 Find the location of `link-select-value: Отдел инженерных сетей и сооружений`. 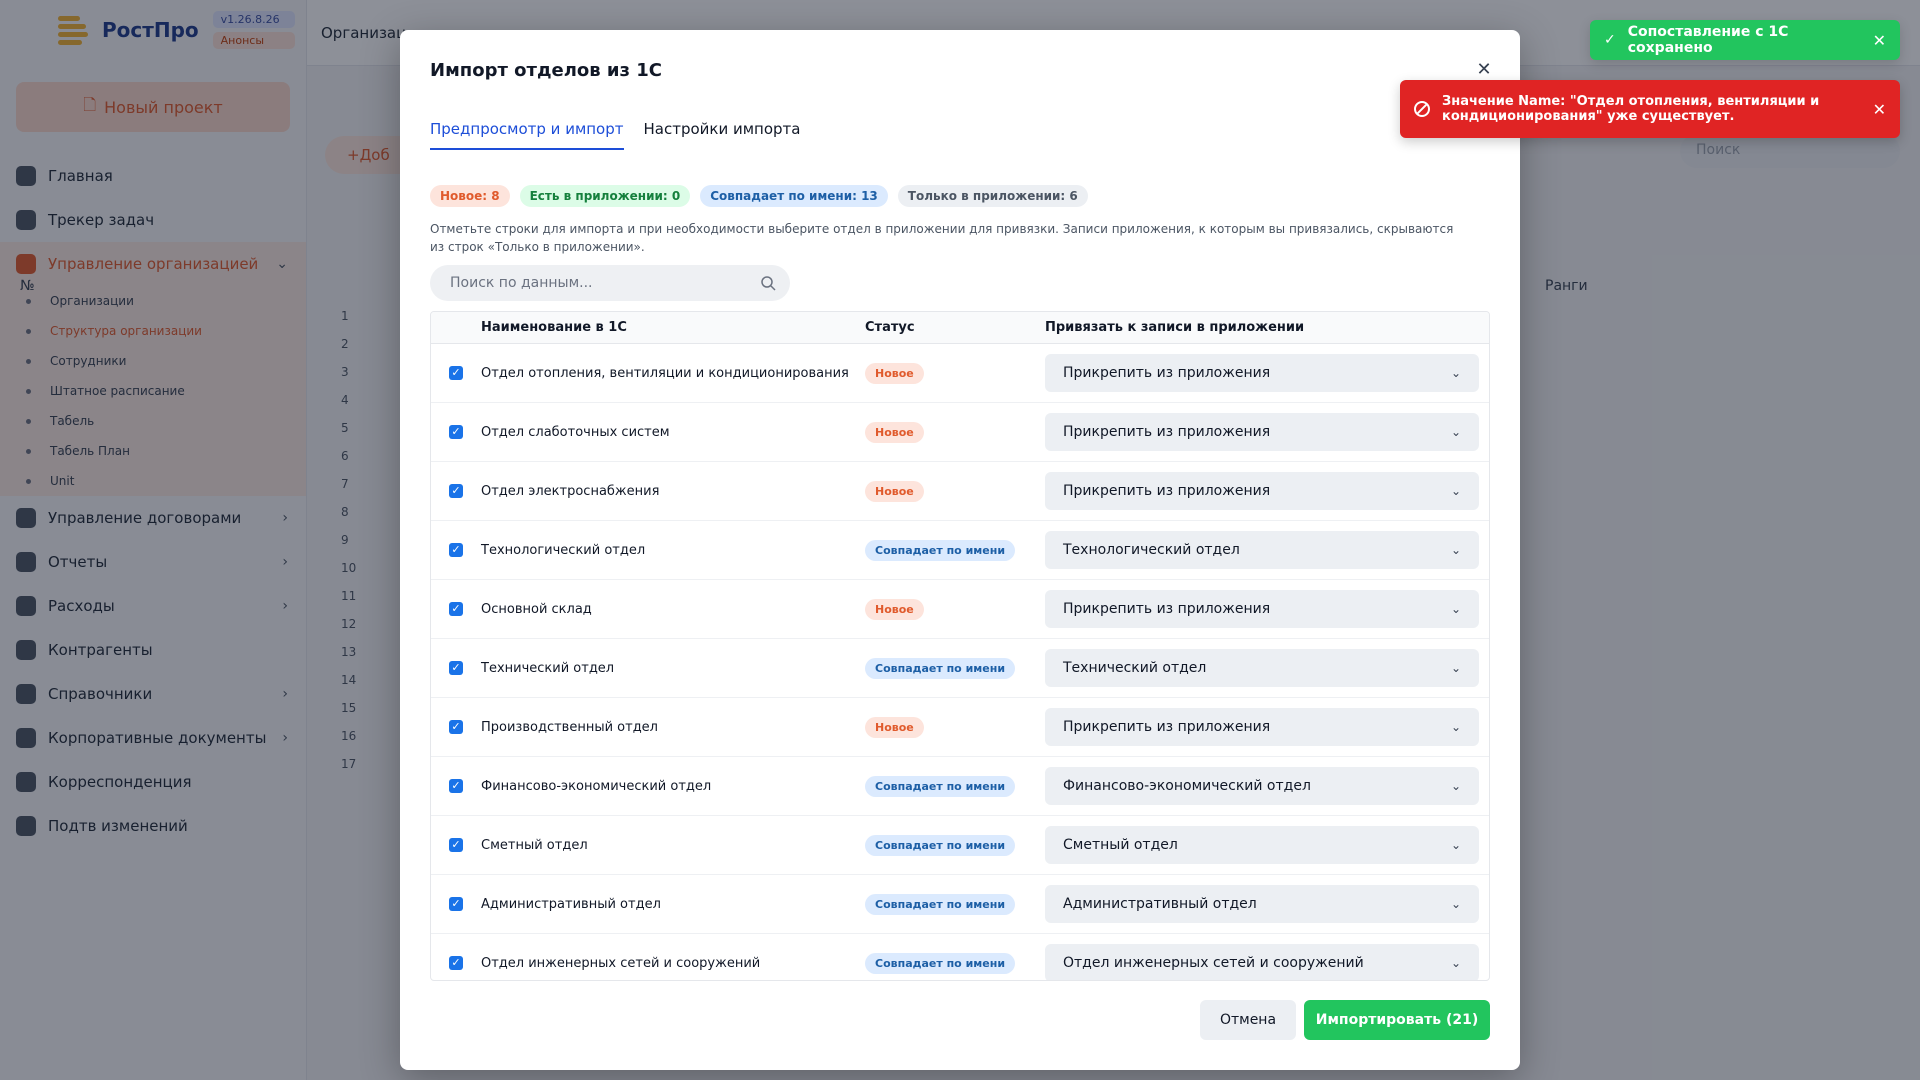

link-select-value: Отдел инженерных сетей и сооружений is located at coordinates (1213, 963).